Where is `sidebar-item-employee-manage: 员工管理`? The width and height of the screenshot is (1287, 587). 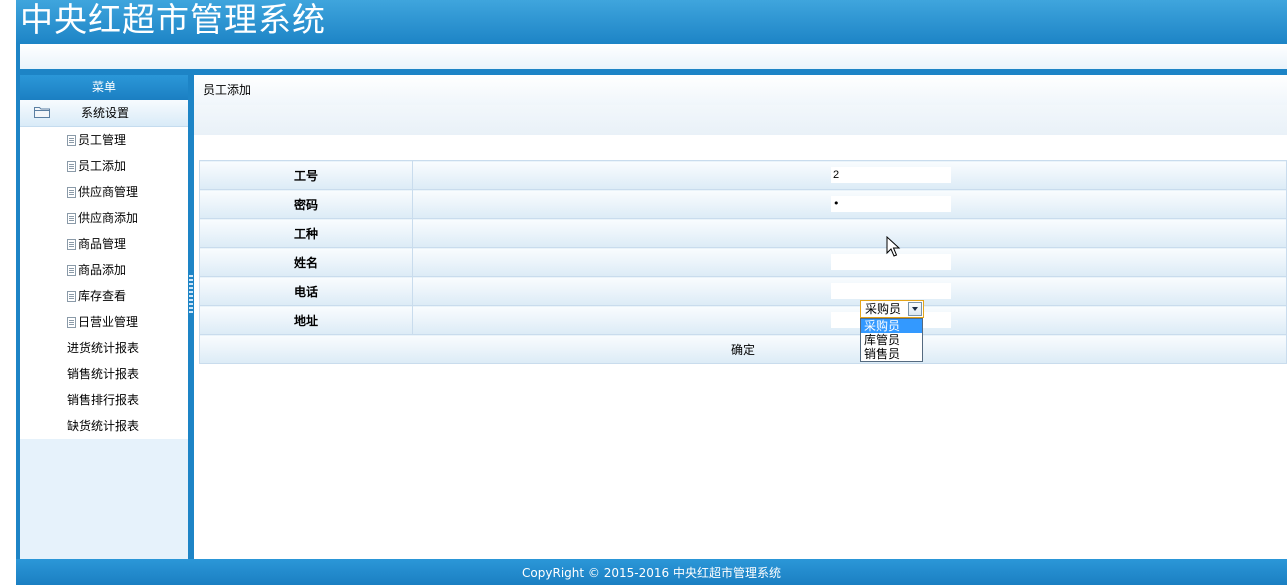 sidebar-item-employee-manage: 员工管理 is located at coordinates (104, 140).